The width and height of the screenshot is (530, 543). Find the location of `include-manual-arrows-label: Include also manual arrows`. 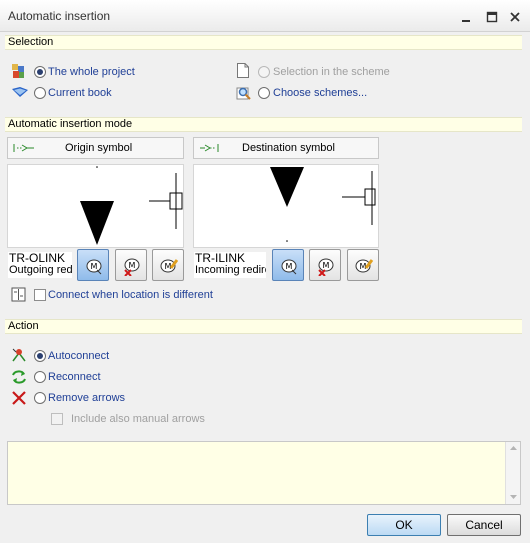

include-manual-arrows-label: Include also manual arrows is located at coordinates (138, 419).